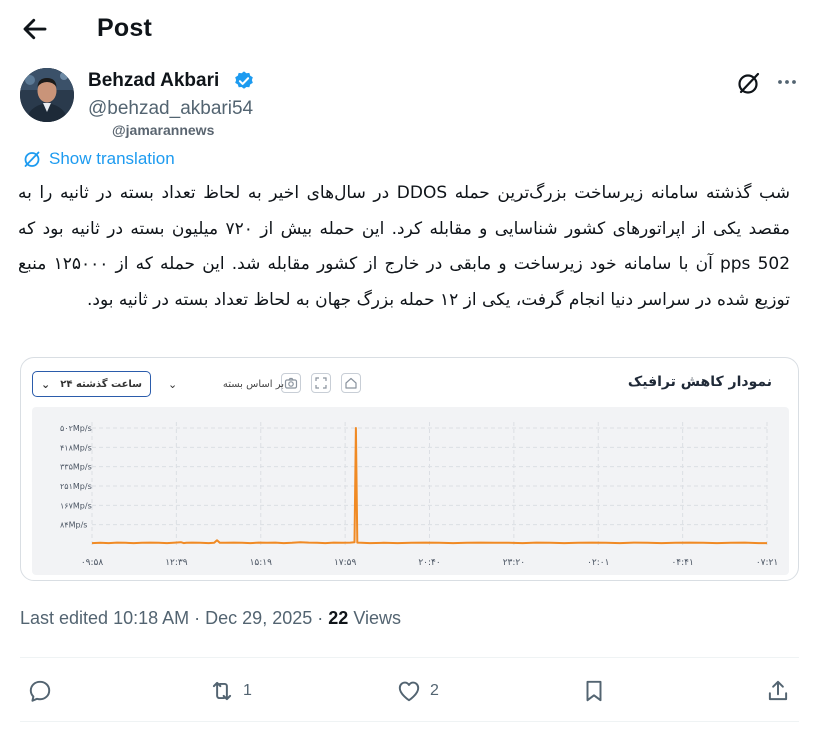 This screenshot has height=734, width=816. What do you see at coordinates (112, 158) in the screenshot?
I see `show-translation-label: Show translation` at bounding box center [112, 158].